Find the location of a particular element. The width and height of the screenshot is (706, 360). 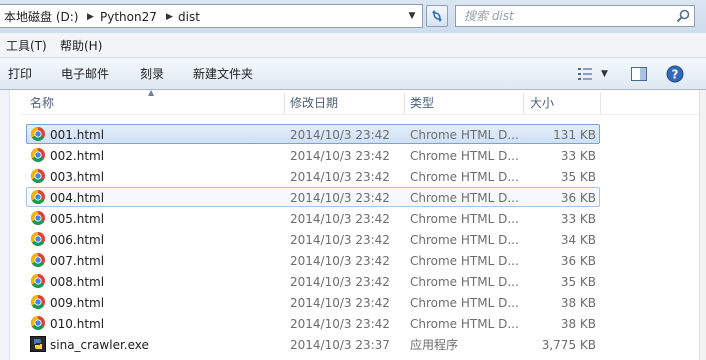

refresh-button is located at coordinates (437, 16).